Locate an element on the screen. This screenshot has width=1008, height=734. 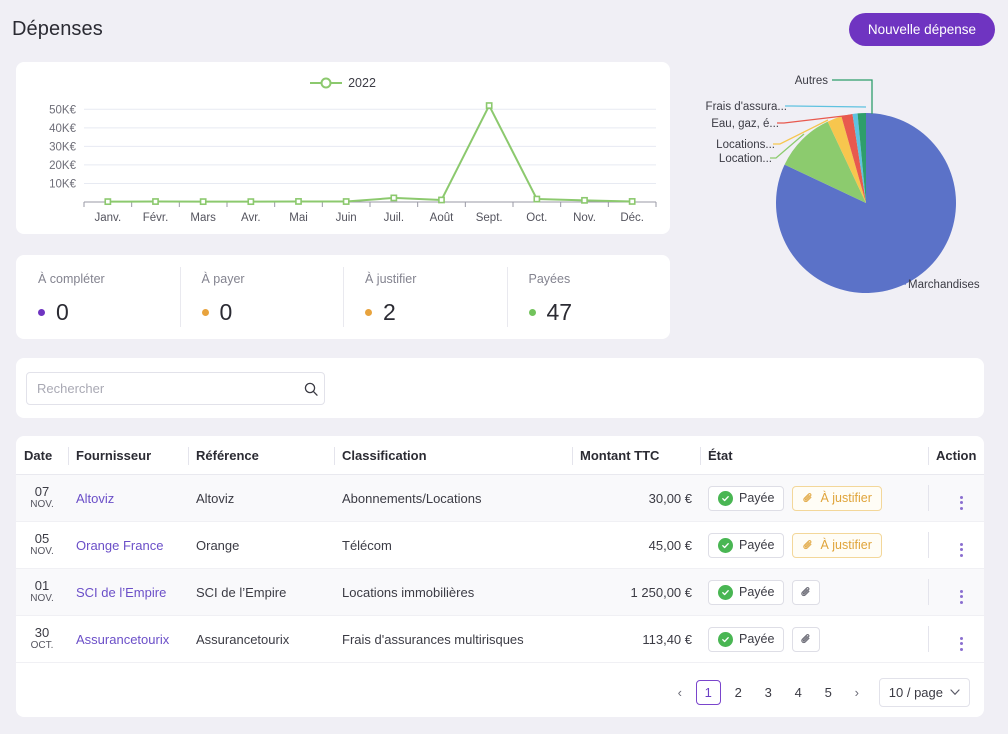
stat-label: À payer is located at coordinates (223, 279).